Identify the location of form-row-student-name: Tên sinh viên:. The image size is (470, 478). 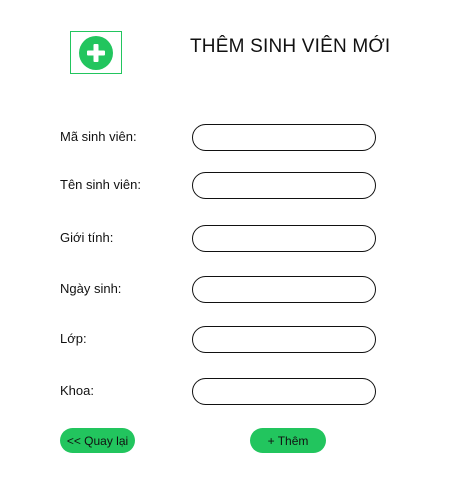
(235, 186).